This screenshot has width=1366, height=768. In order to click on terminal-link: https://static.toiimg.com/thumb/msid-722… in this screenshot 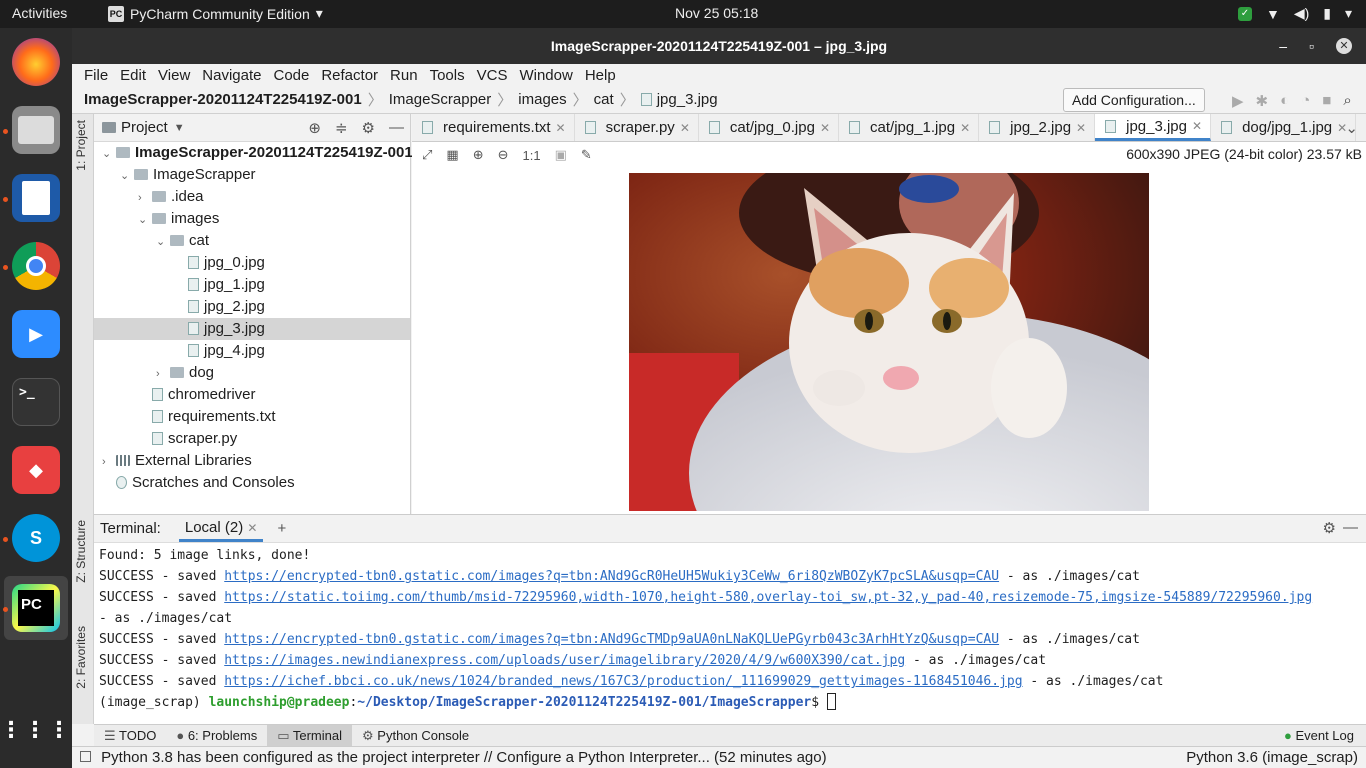, I will do `click(768, 597)`.